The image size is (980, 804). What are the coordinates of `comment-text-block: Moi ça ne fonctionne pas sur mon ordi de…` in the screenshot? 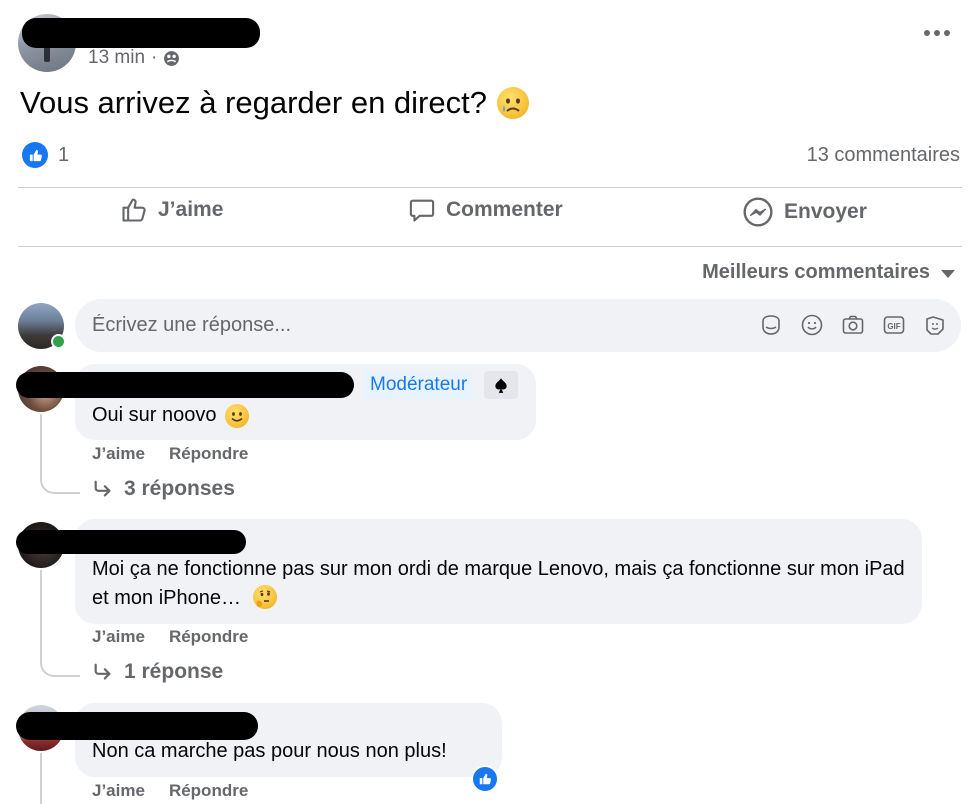 It's located at (502, 584).